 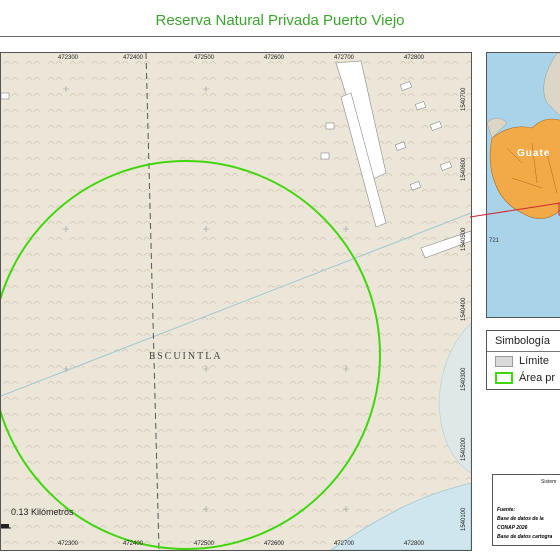 What do you see at coordinates (464, 239) in the screenshot?
I see `y-tick-right: 1540500` at bounding box center [464, 239].